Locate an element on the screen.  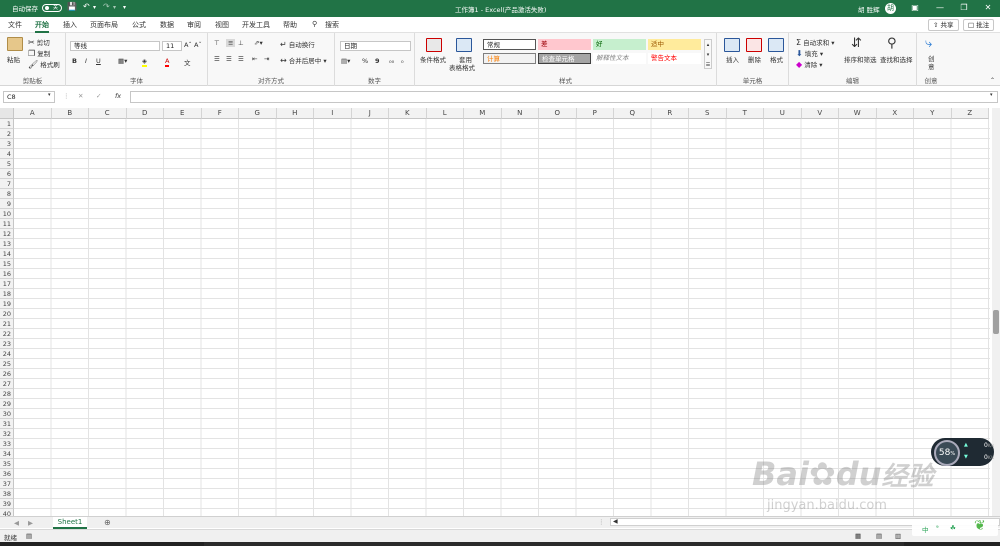
row-header: 27 is located at coordinates (7, 384).